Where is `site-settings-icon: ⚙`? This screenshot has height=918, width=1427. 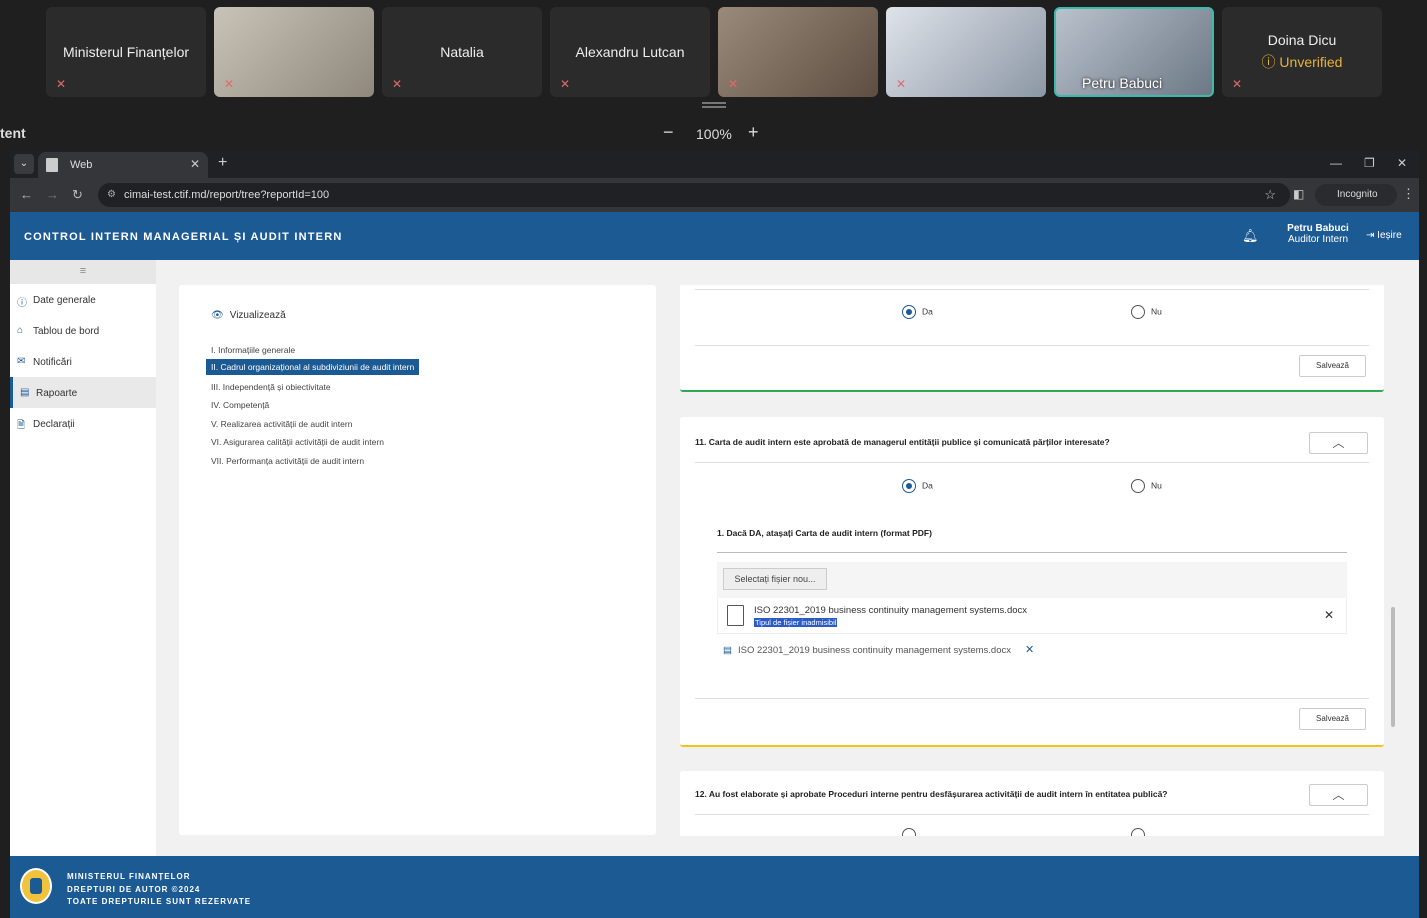
site-settings-icon: ⚙ is located at coordinates (111, 194).